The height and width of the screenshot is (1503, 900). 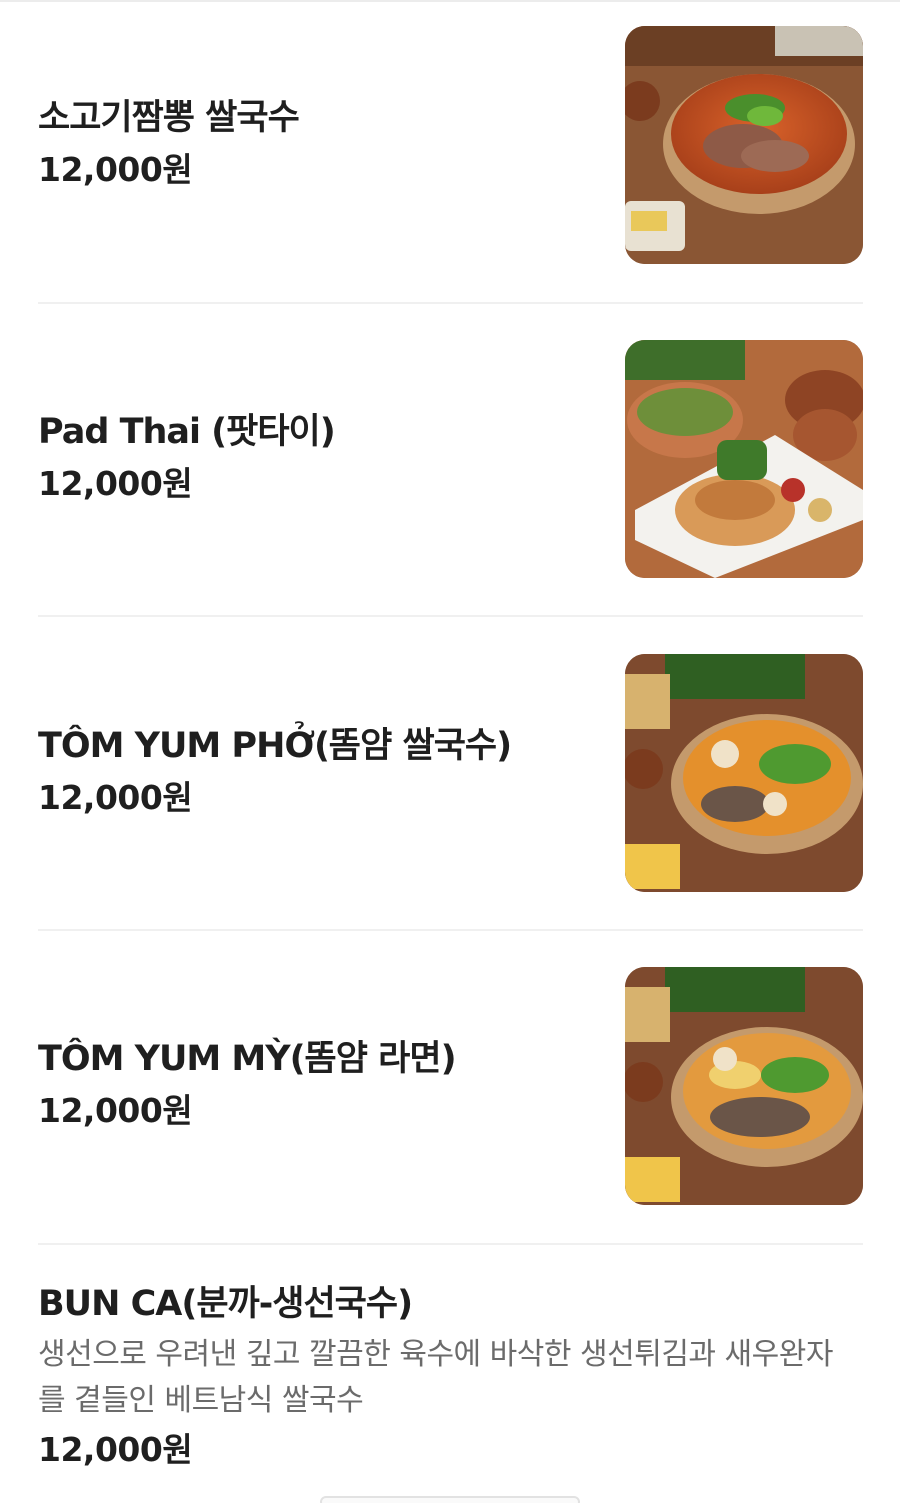 What do you see at coordinates (450, 1499) in the screenshot?
I see `home-indicator` at bounding box center [450, 1499].